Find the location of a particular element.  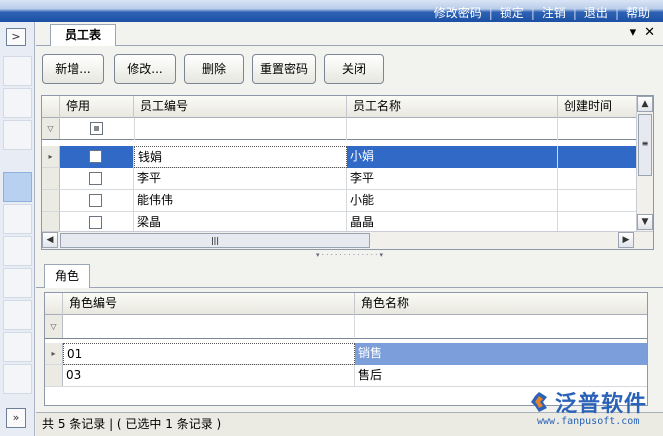

close-icon: ✕ is located at coordinates (649, 32).